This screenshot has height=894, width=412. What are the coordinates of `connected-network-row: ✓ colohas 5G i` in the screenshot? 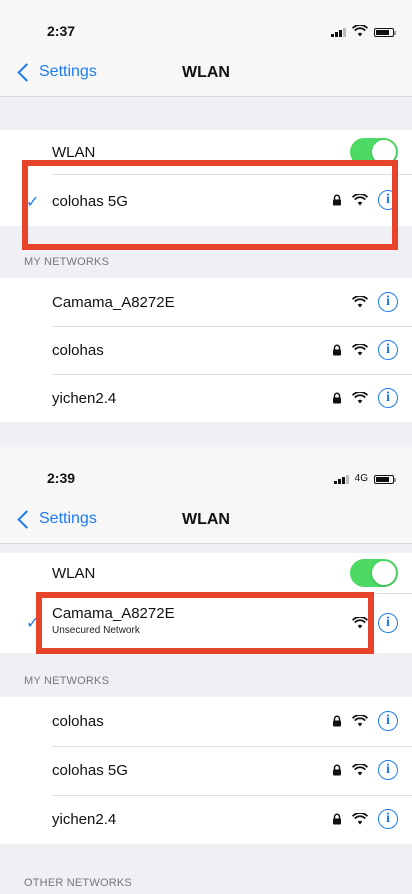 It's located at (206, 202).